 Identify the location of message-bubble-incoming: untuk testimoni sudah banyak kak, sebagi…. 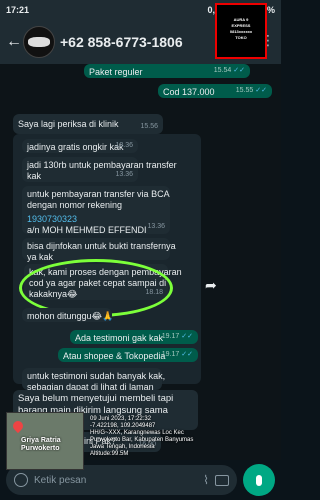
(93, 380).